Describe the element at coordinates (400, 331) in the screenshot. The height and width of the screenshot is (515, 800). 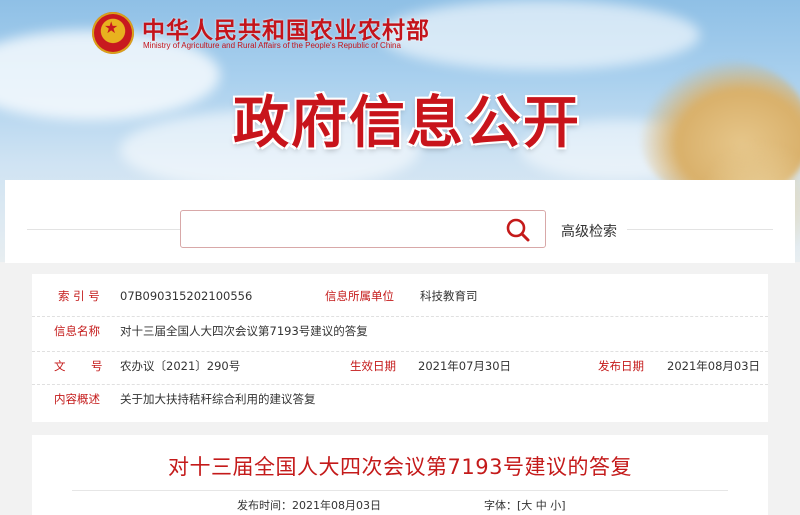
I see `info-row-name: 信息名称 对十三届全国人大四次会议第7193号建议的答复` at that location.